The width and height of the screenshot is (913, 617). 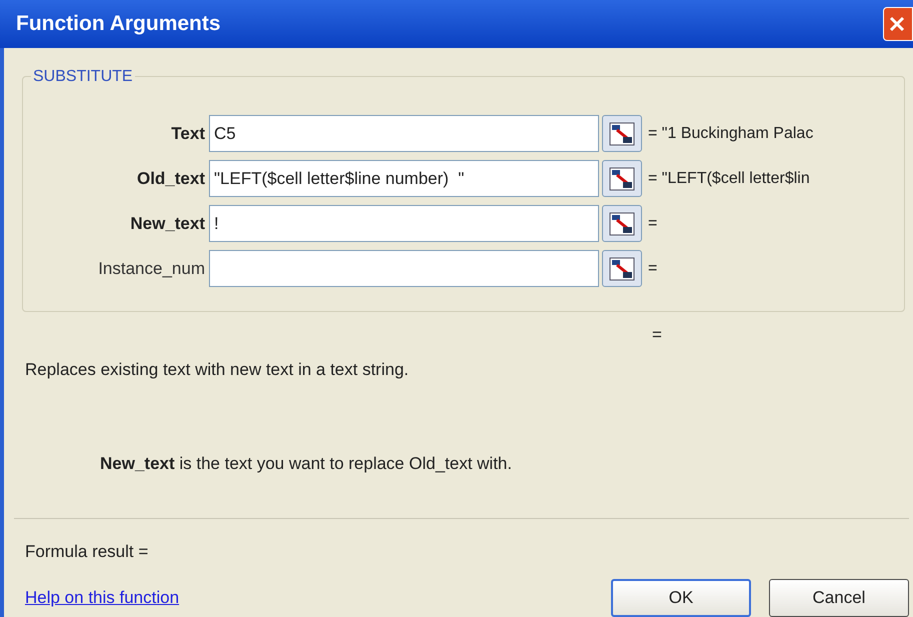 What do you see at coordinates (404, 268) in the screenshot?
I see `argument-field` at bounding box center [404, 268].